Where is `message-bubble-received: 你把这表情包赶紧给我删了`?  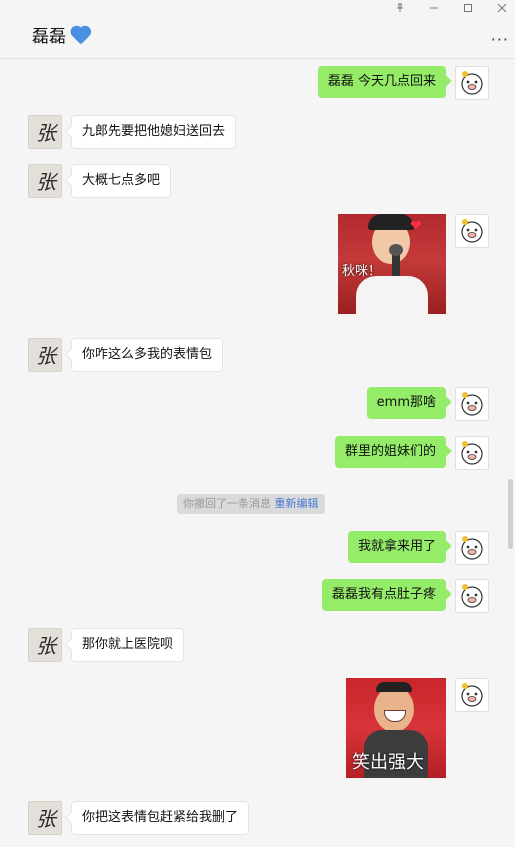
message-bubble-received: 你把这表情包赶紧给我删了 is located at coordinates (160, 818).